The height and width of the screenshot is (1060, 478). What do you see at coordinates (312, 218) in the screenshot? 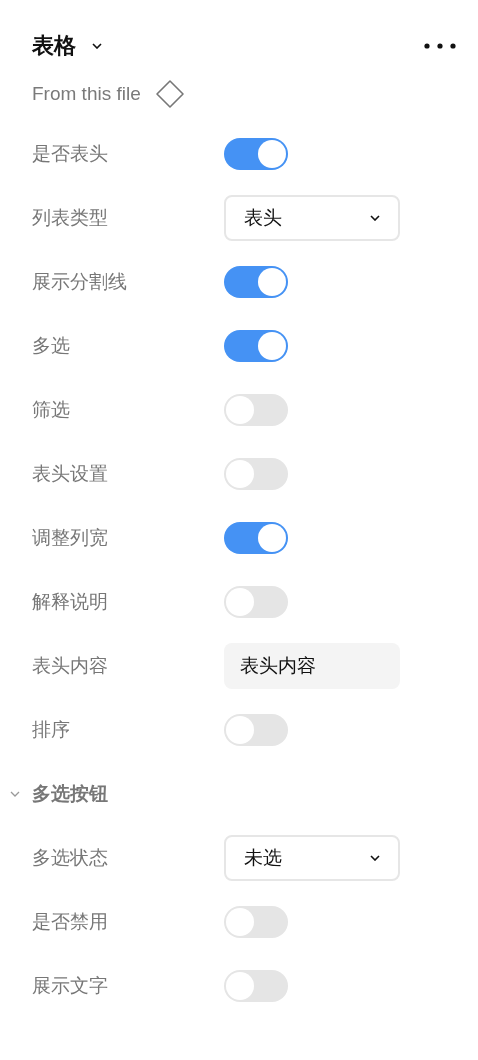
I see `dropdown: 表头` at bounding box center [312, 218].